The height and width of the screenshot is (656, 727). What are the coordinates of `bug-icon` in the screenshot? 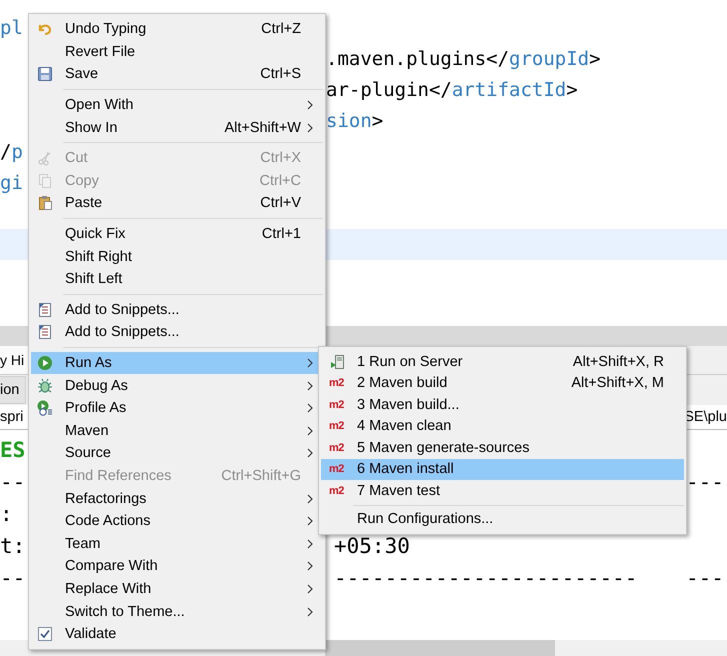 It's located at (45, 386).